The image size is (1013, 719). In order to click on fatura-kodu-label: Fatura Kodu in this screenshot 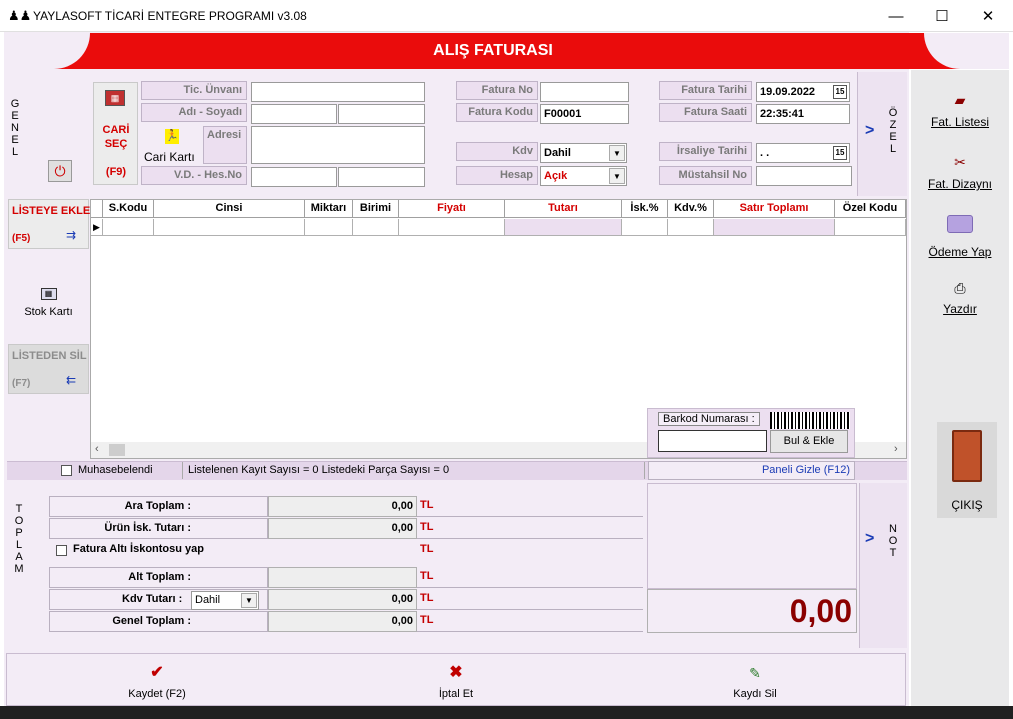, I will do `click(497, 112)`.